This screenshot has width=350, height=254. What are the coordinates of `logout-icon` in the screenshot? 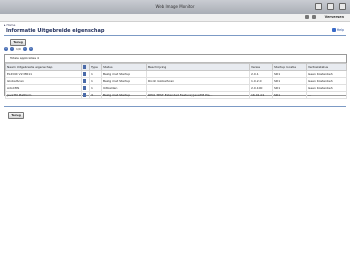 It's located at (318, 6).